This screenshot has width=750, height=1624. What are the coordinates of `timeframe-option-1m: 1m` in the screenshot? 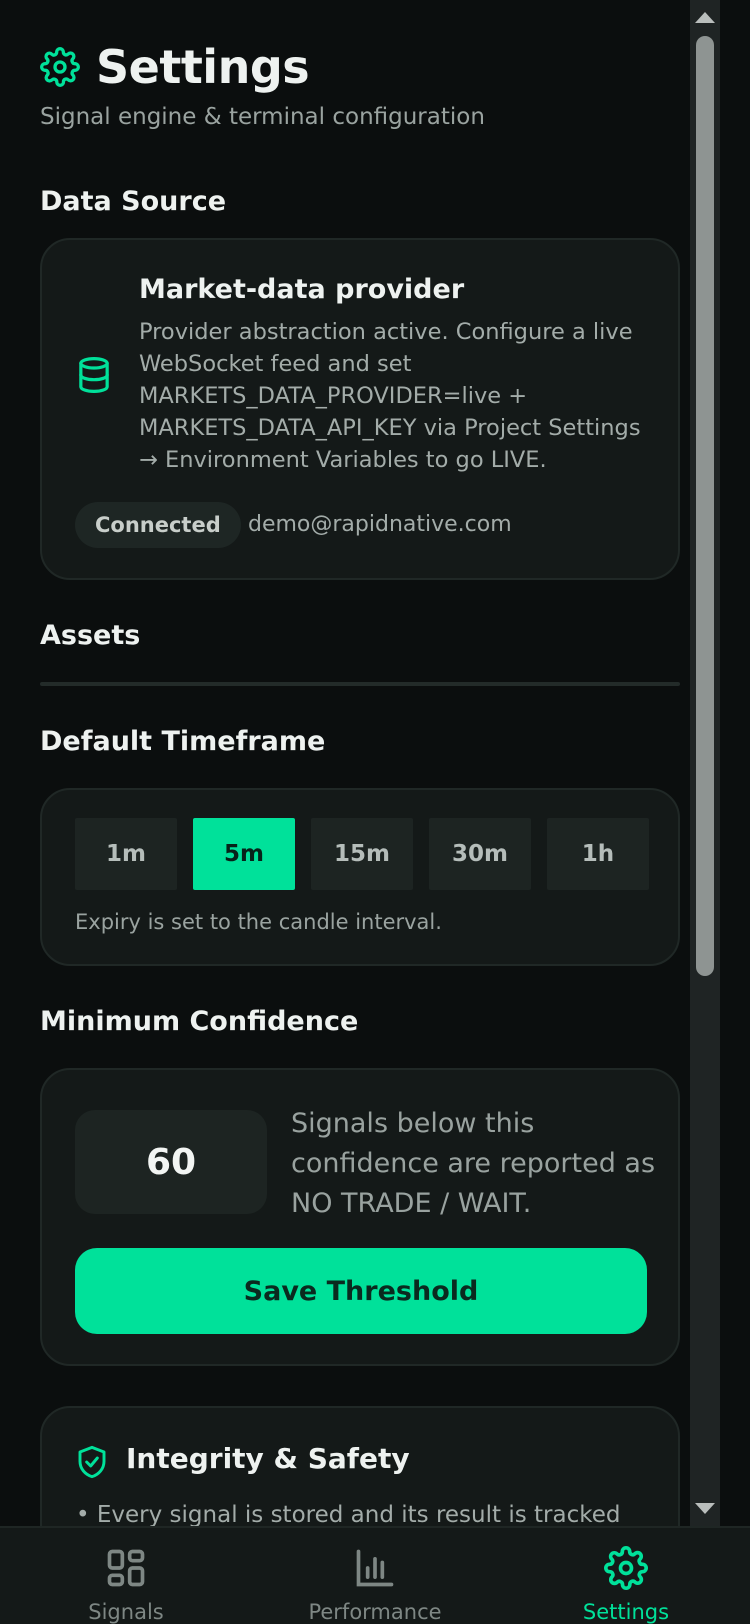 It's located at (126, 854).